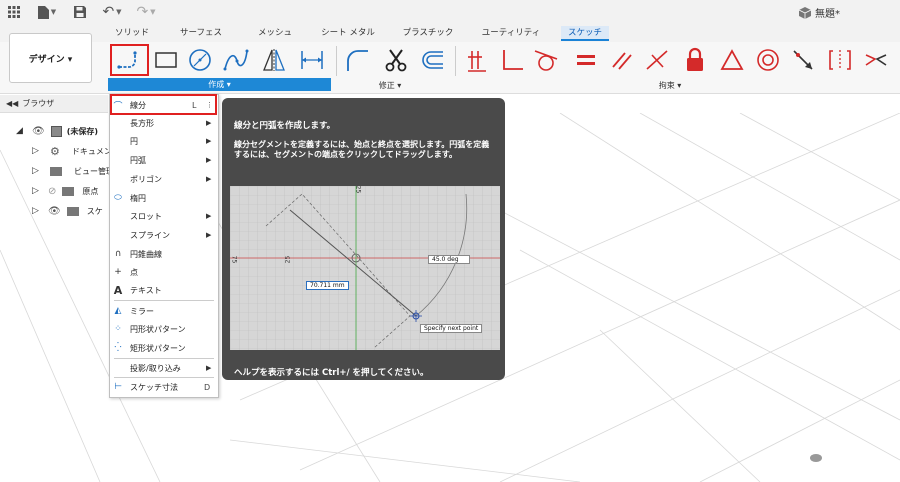 The width and height of the screenshot is (900, 482). Describe the element at coordinates (94, 211) in the screenshot. I see `tree-item-label: スケ` at that location.